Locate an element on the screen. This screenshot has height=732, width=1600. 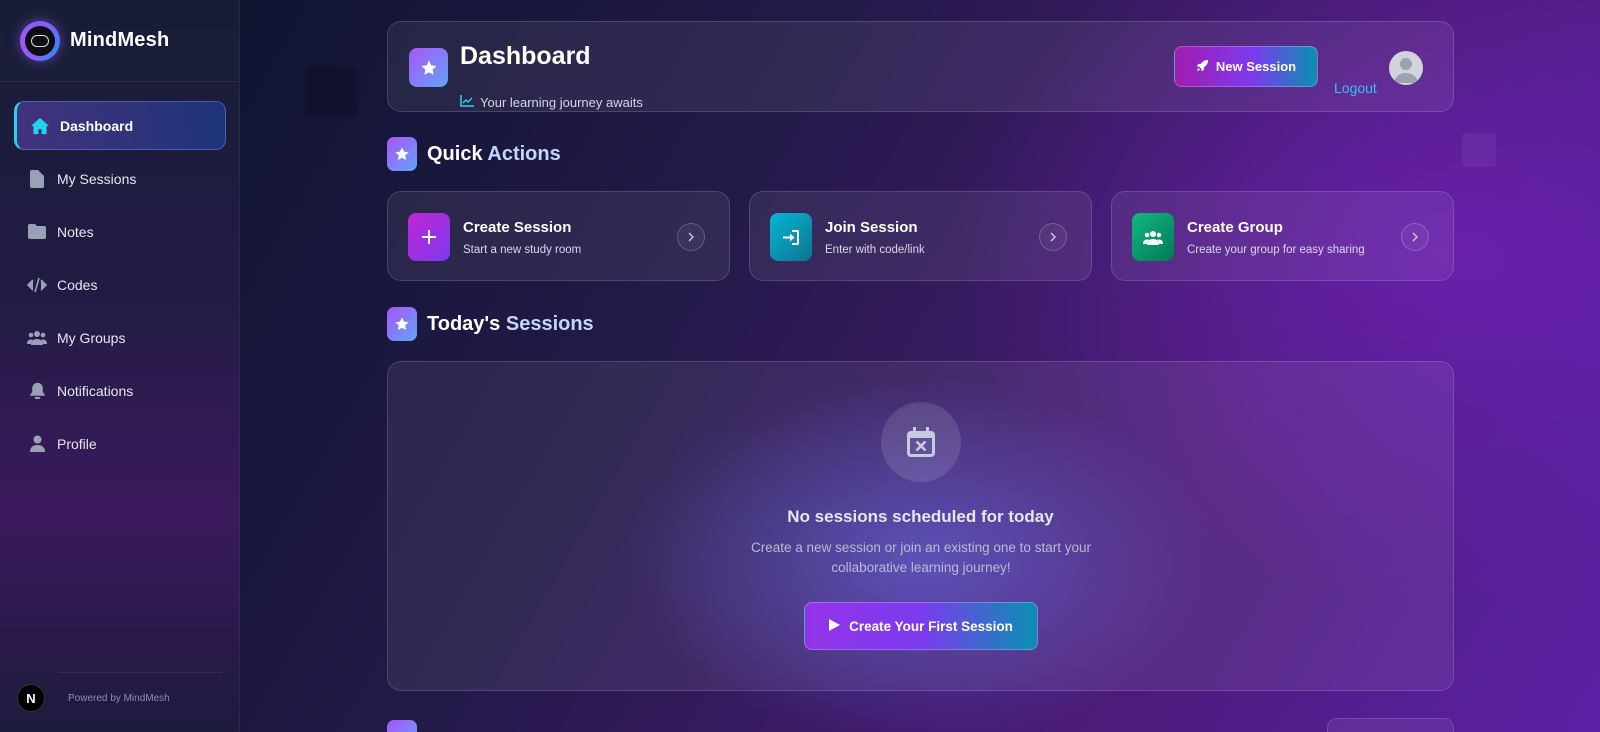
folder-icon is located at coordinates (37, 232).